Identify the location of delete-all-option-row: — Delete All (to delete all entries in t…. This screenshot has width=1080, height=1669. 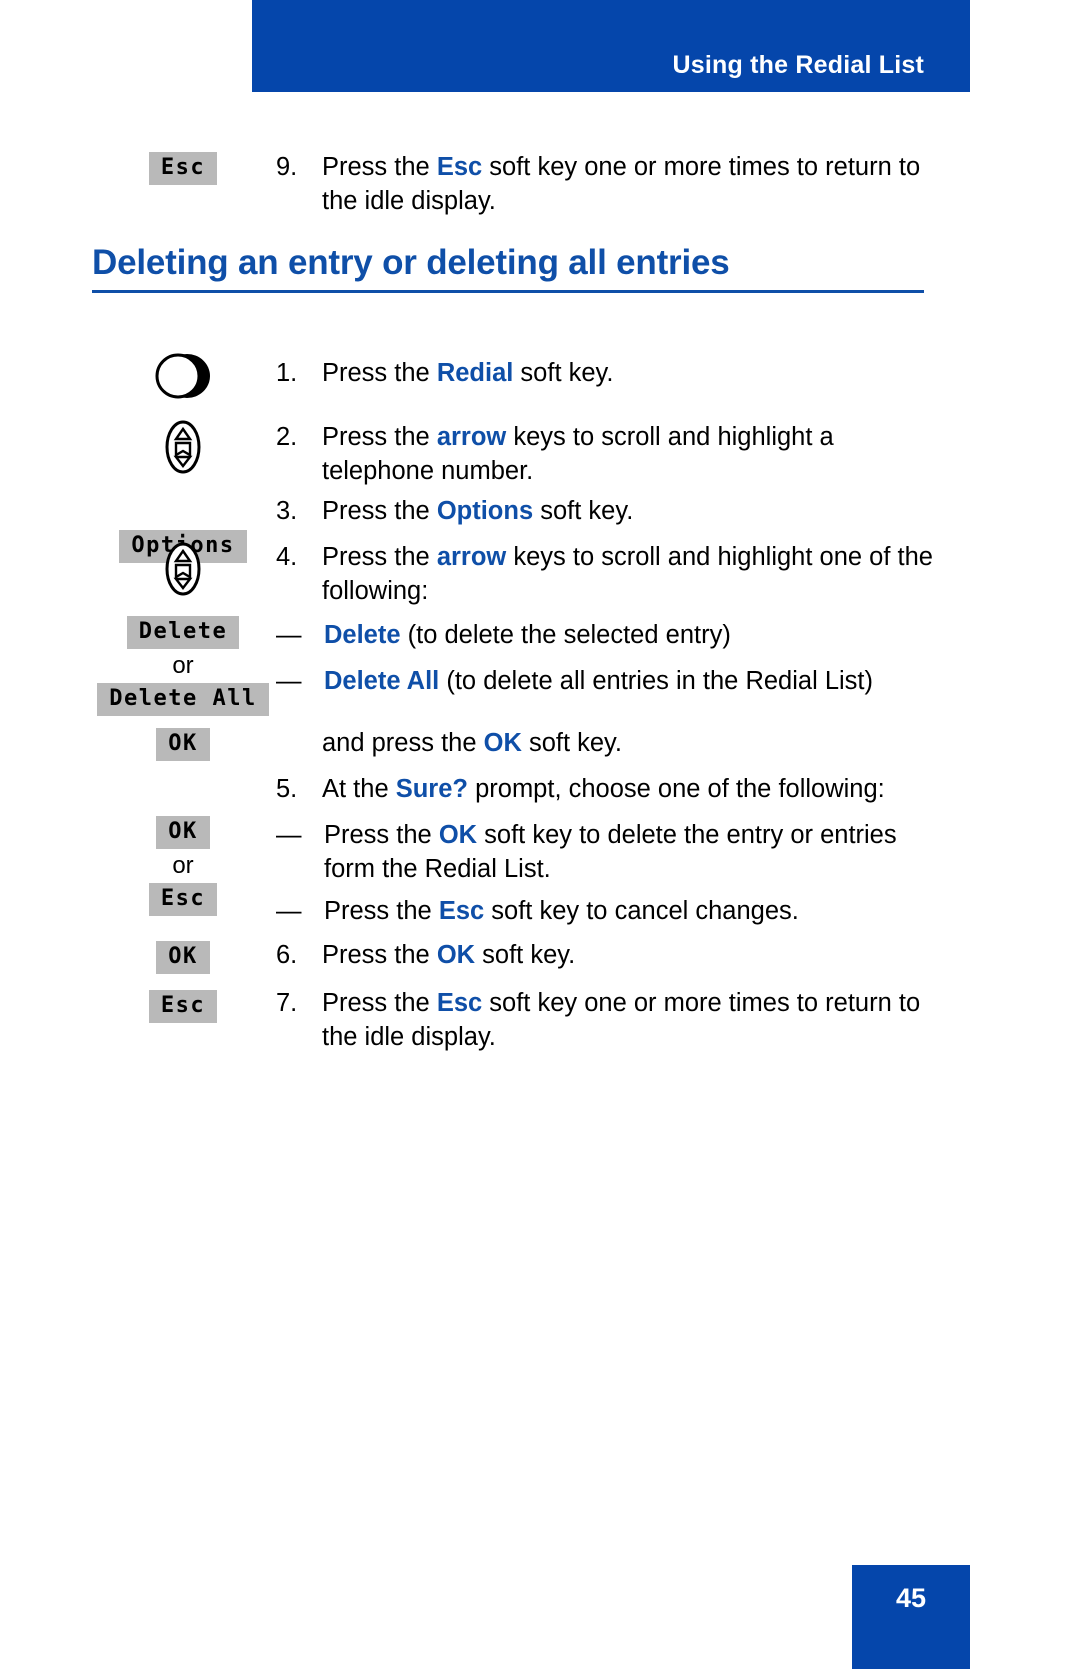
(606, 681).